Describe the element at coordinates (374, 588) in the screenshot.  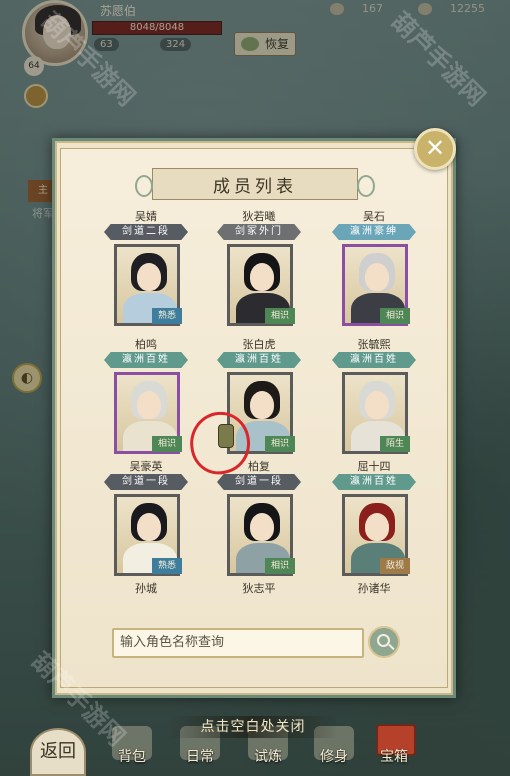
I see `member-name: 孙诸华` at that location.